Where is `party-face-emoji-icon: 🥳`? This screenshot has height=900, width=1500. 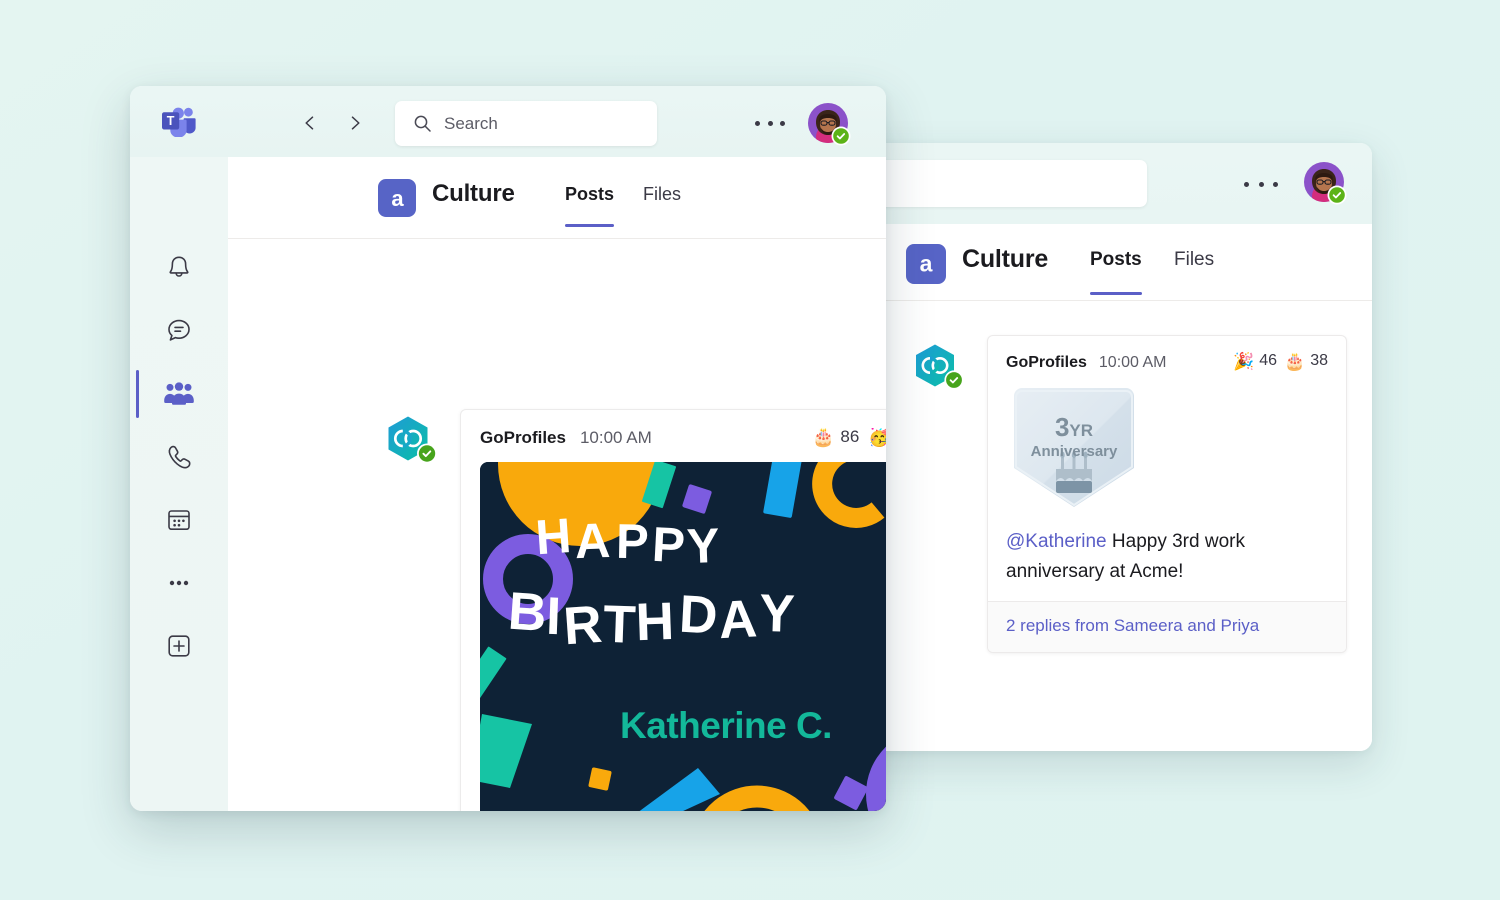 party-face-emoji-icon: 🥳 is located at coordinates (877, 437).